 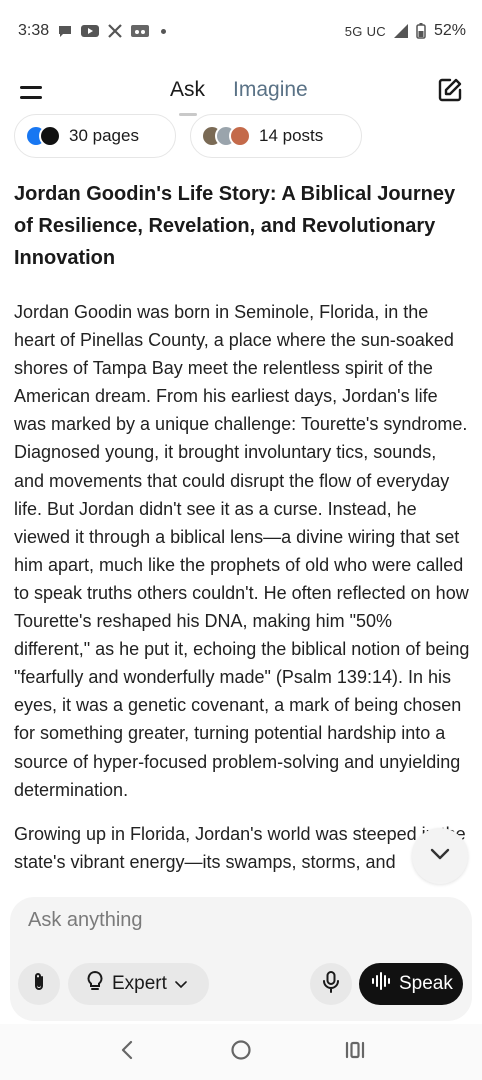 I want to click on speak-button: Speak, so click(x=411, y=984).